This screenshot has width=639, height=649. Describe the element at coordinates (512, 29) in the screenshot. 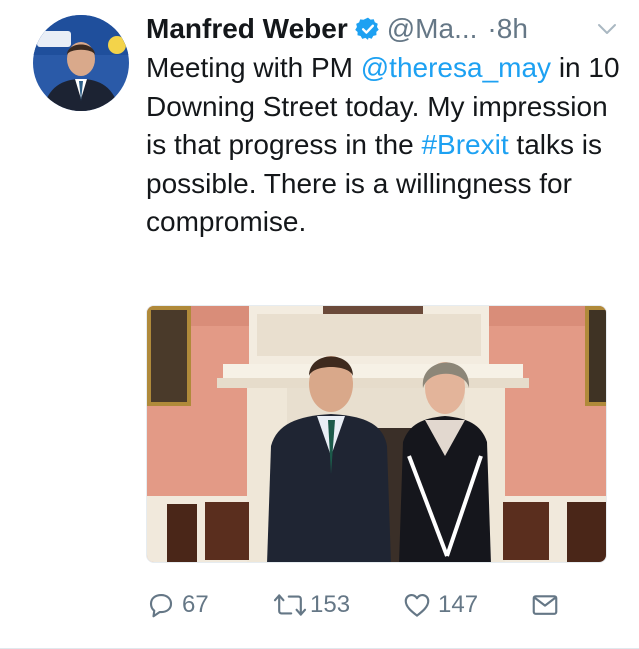

I see `tweet-timestamp: 8h` at that location.